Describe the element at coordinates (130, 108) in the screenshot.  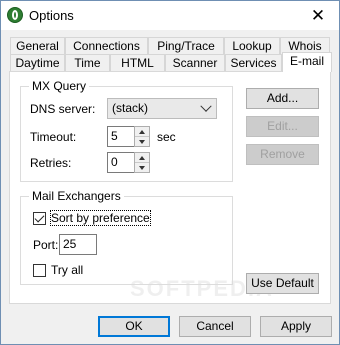
I see `dns-server-value: (stack)` at that location.